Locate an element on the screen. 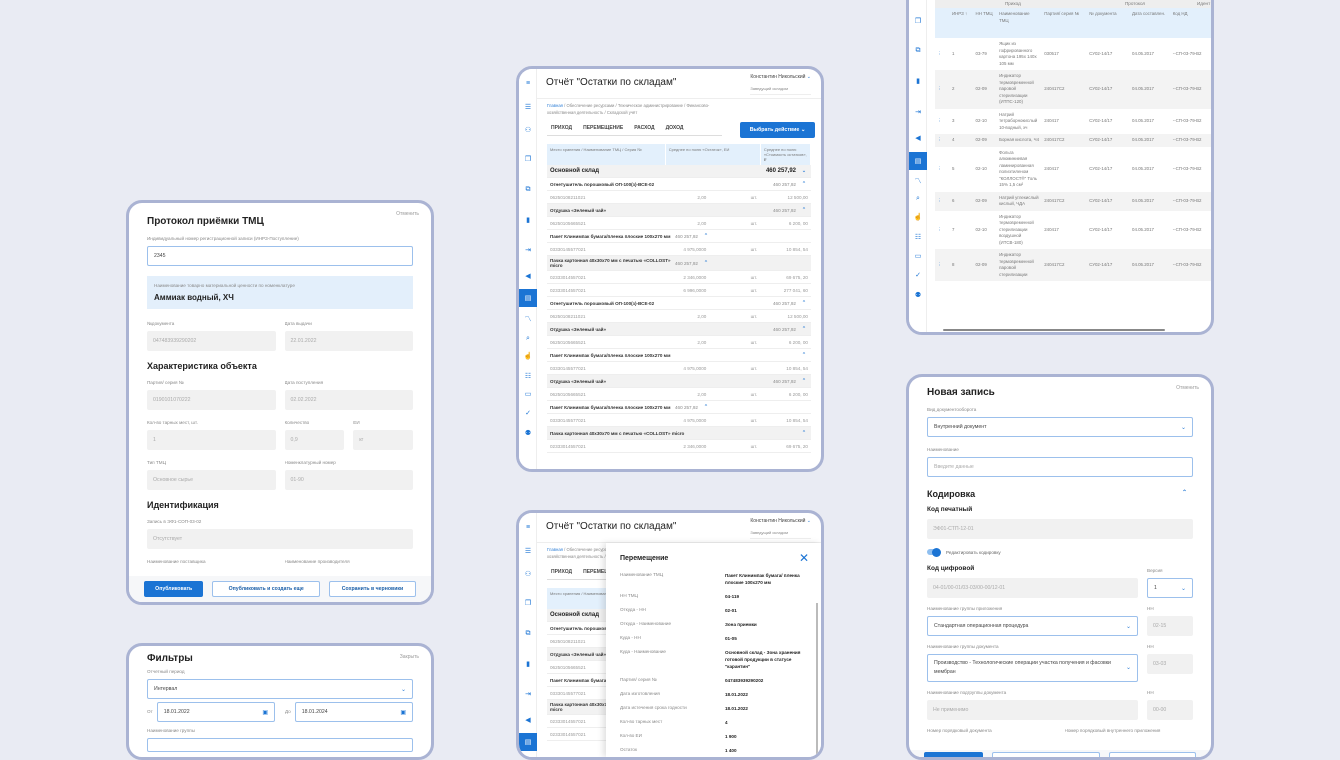 Image resolution: width=1340 pixels, height=760 pixels. column-header: Партия/ серия № is located at coordinates (1065, 23).